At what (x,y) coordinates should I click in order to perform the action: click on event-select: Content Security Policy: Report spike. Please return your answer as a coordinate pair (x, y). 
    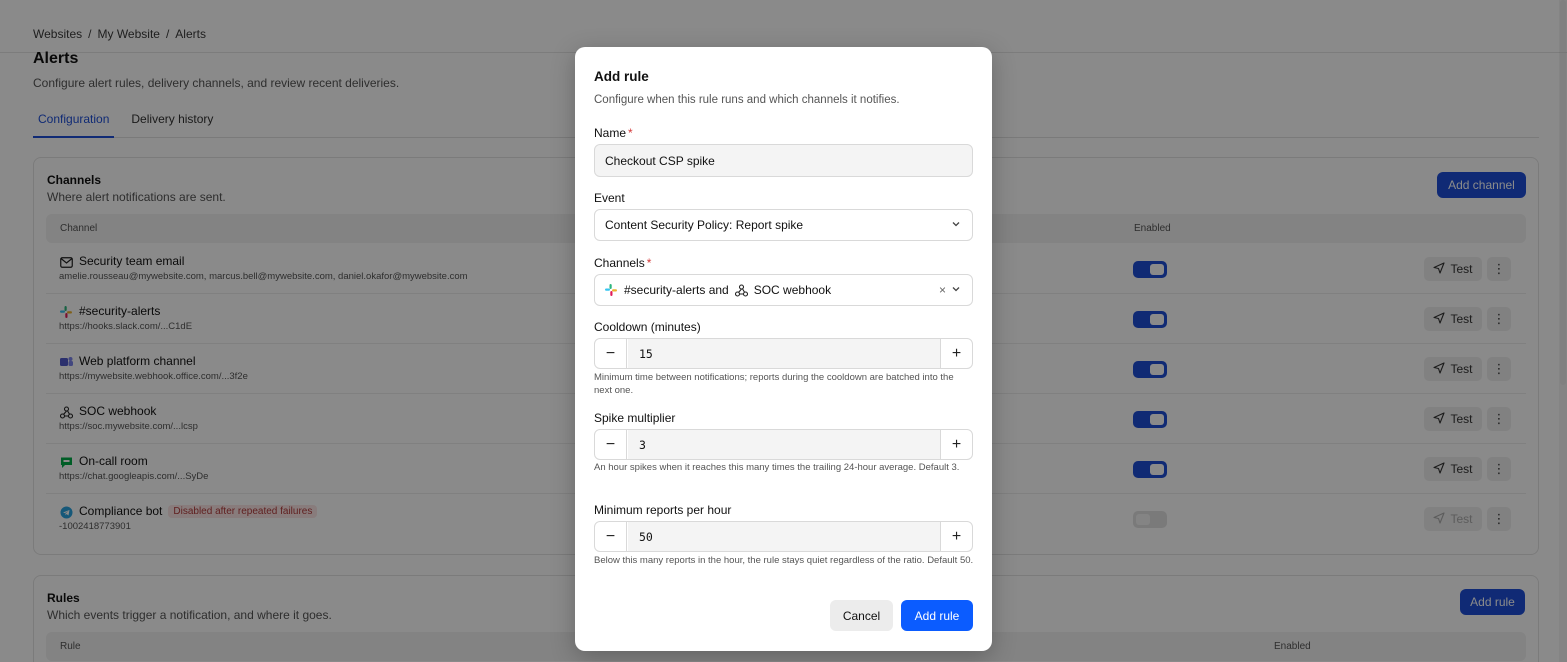
    Looking at the image, I should click on (783, 225).